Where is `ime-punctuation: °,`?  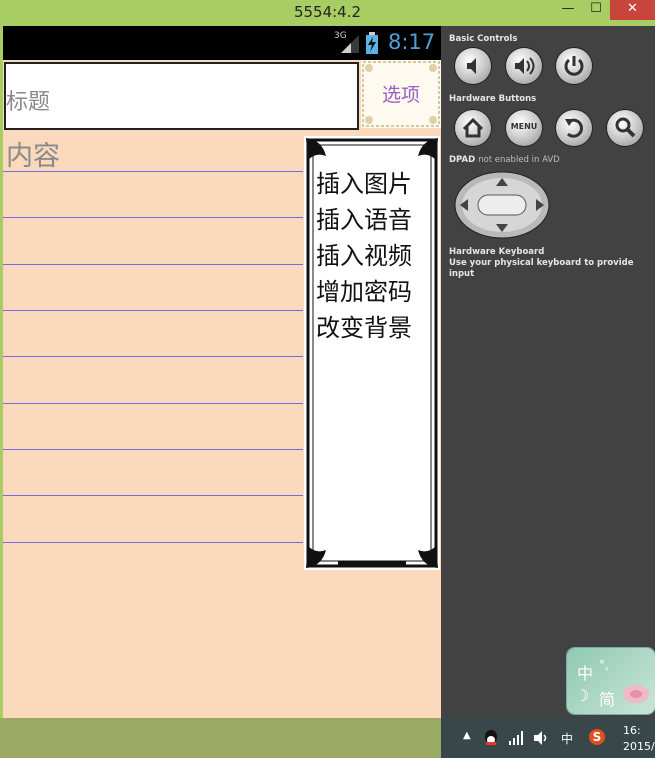
ime-punctuation: °, is located at coordinates (604, 665).